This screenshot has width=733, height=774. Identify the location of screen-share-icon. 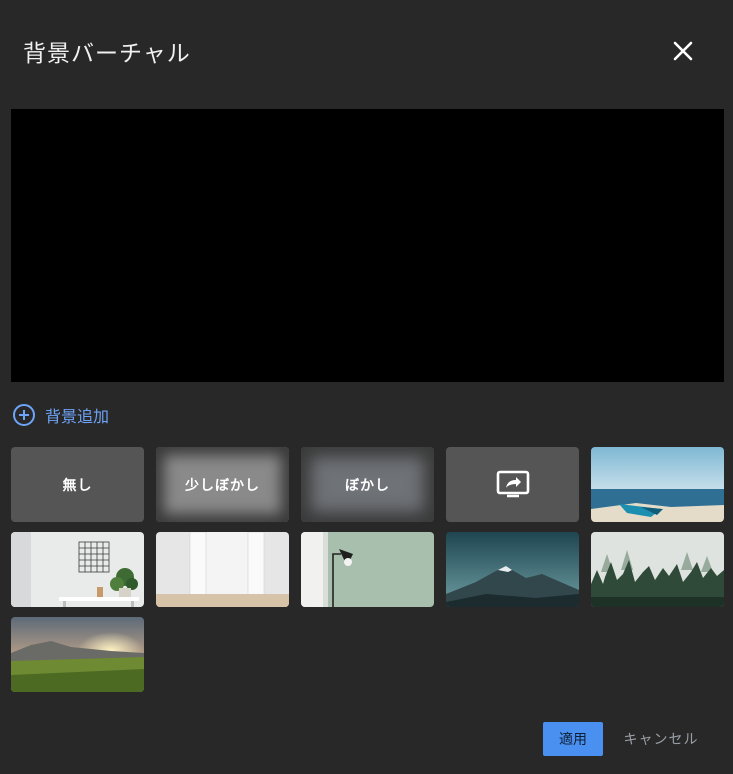
(512, 483).